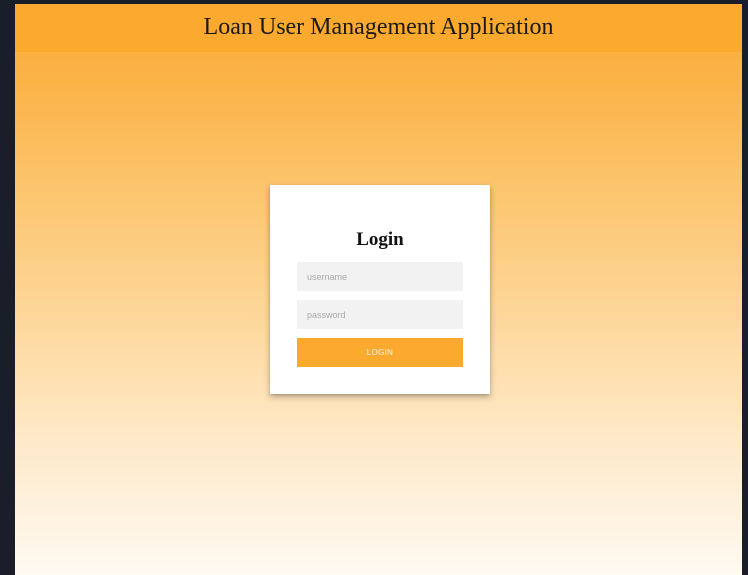 This screenshot has height=575, width=748. Describe the element at coordinates (745, 287) in the screenshot. I see `window-frame-right` at that location.